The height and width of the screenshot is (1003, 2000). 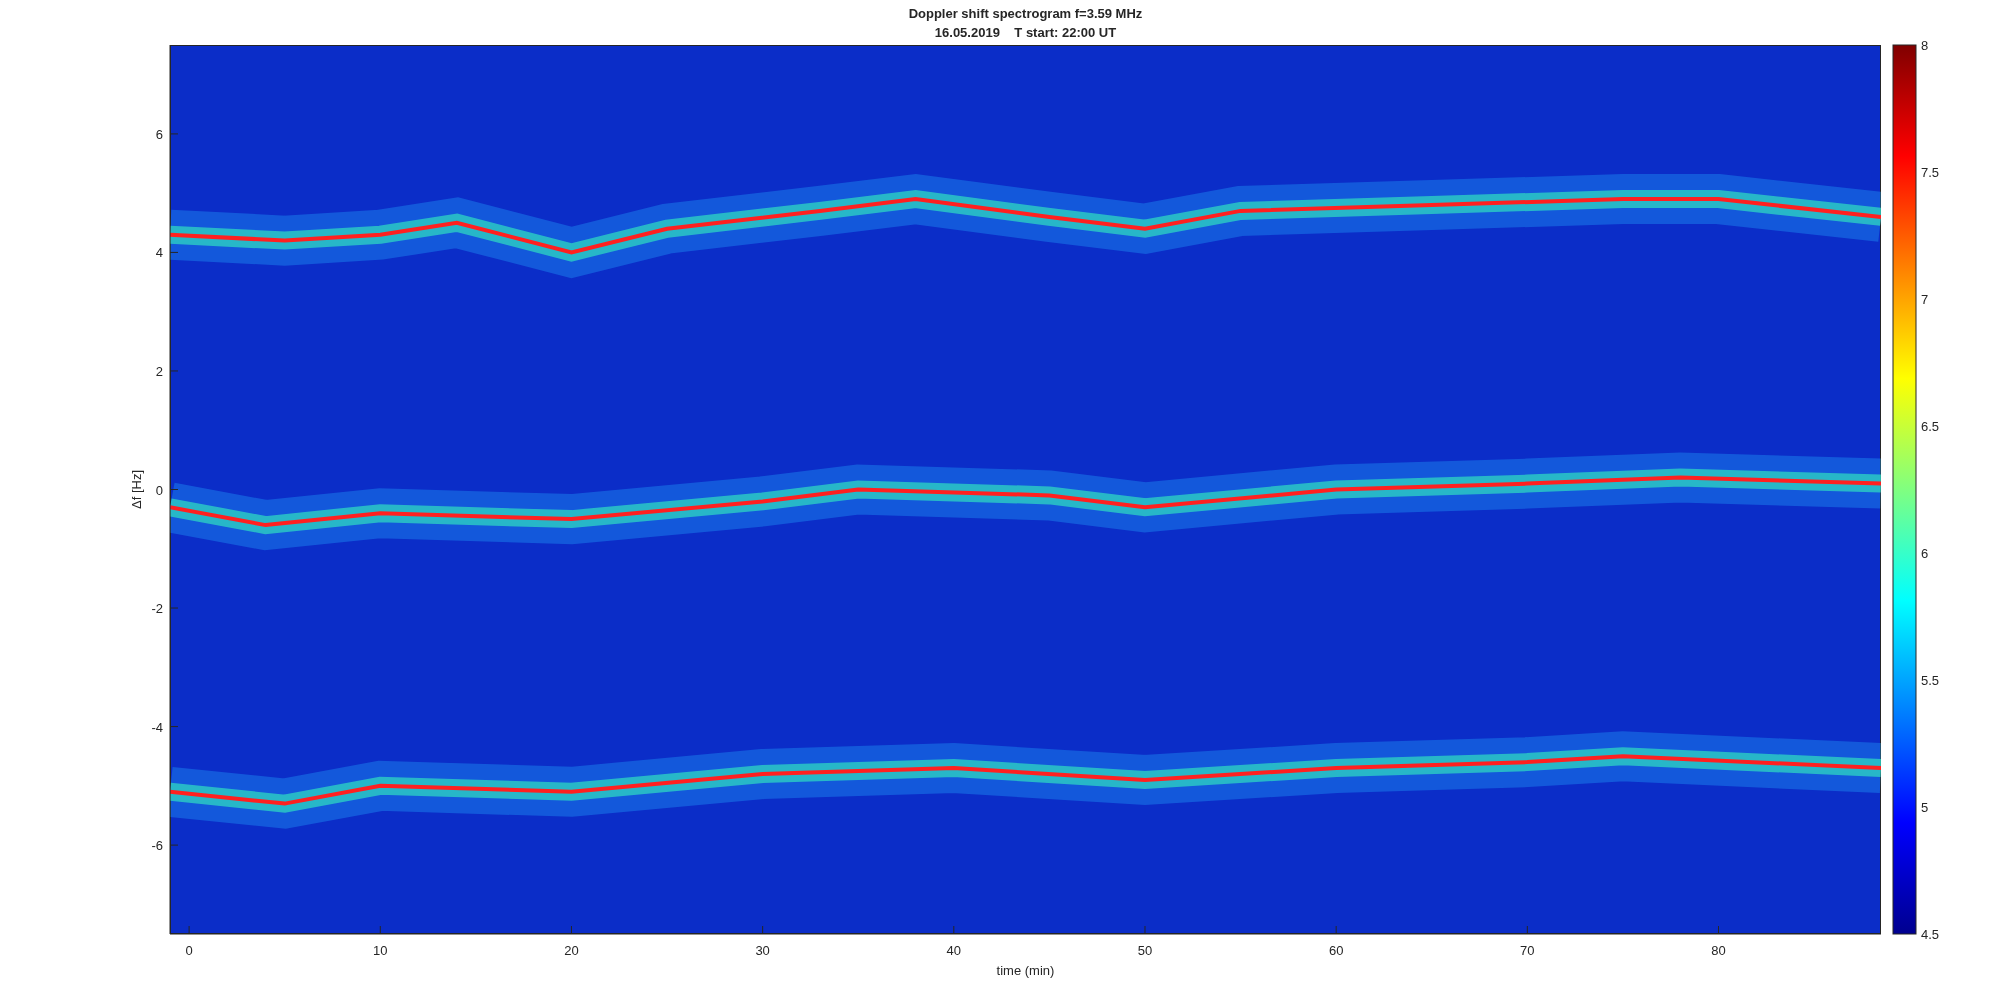 What do you see at coordinates (159, 134) in the screenshot?
I see `y-tick-label: 6` at bounding box center [159, 134].